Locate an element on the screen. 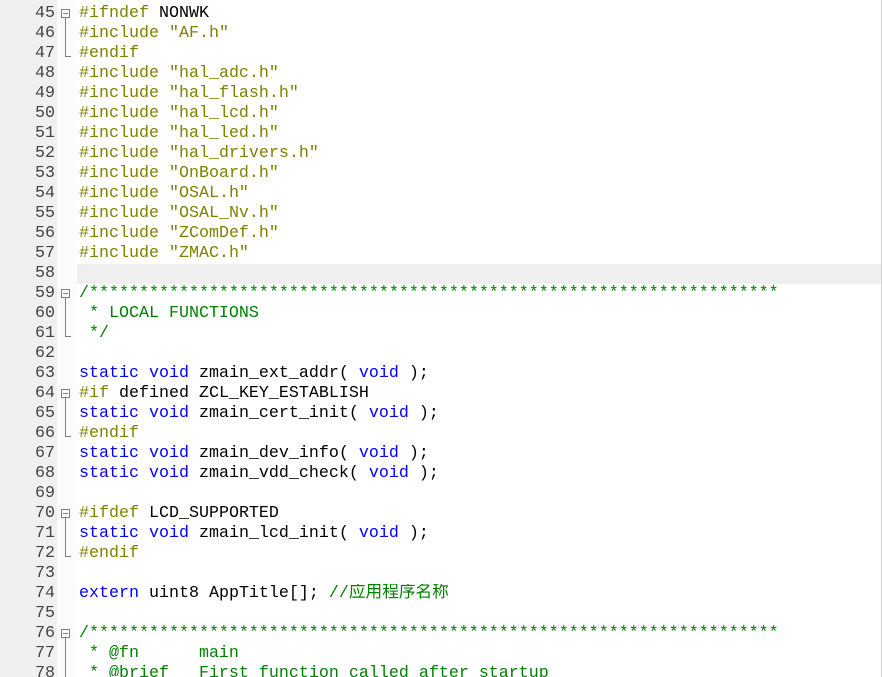 The image size is (882, 677). keyword-token: extern is located at coordinates (109, 593).